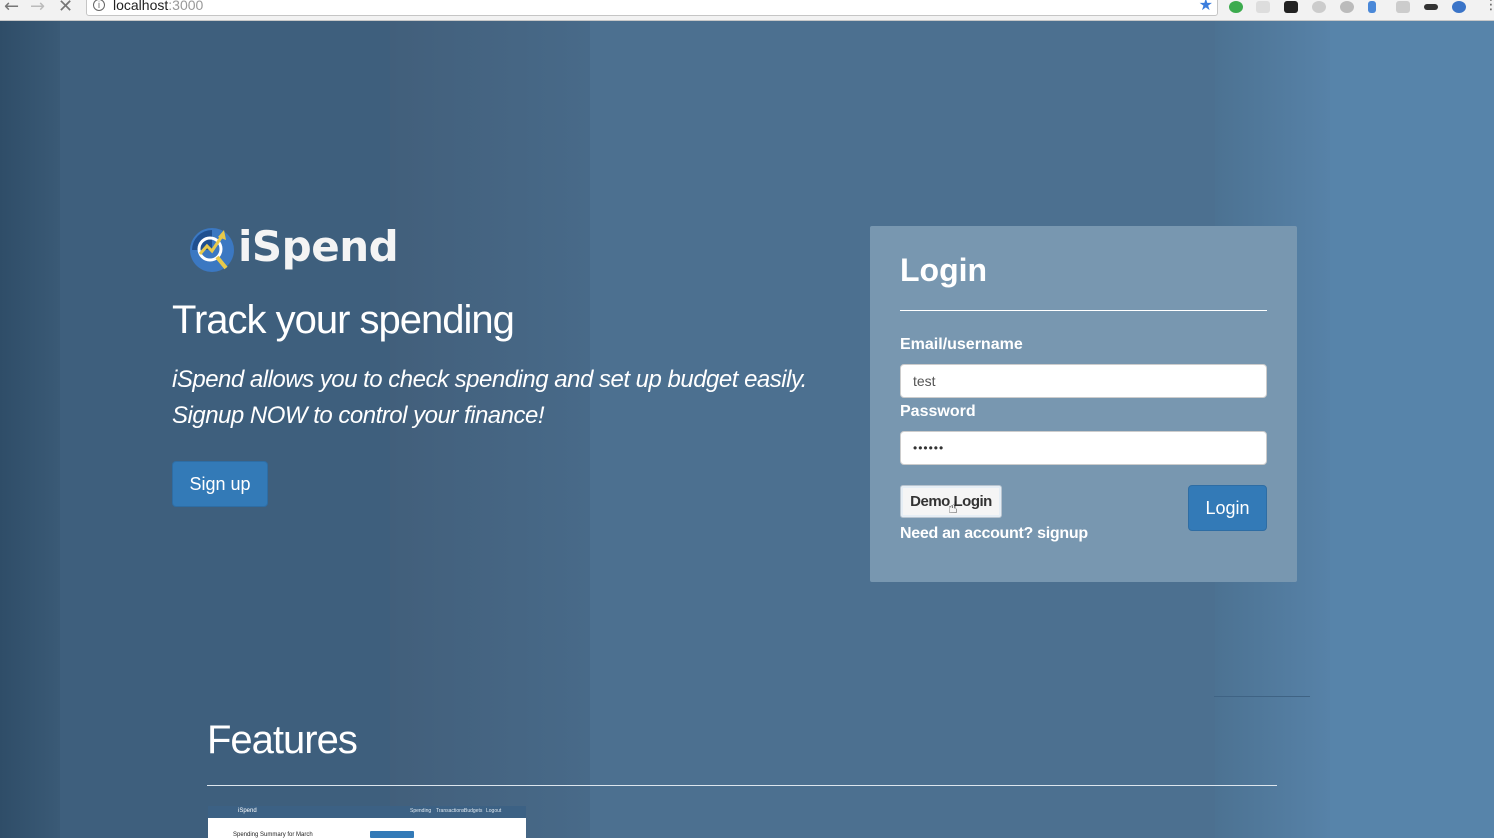 The height and width of the screenshot is (838, 1494). What do you see at coordinates (247, 811) in the screenshot?
I see `thumbnail-logo: iSpend` at bounding box center [247, 811].